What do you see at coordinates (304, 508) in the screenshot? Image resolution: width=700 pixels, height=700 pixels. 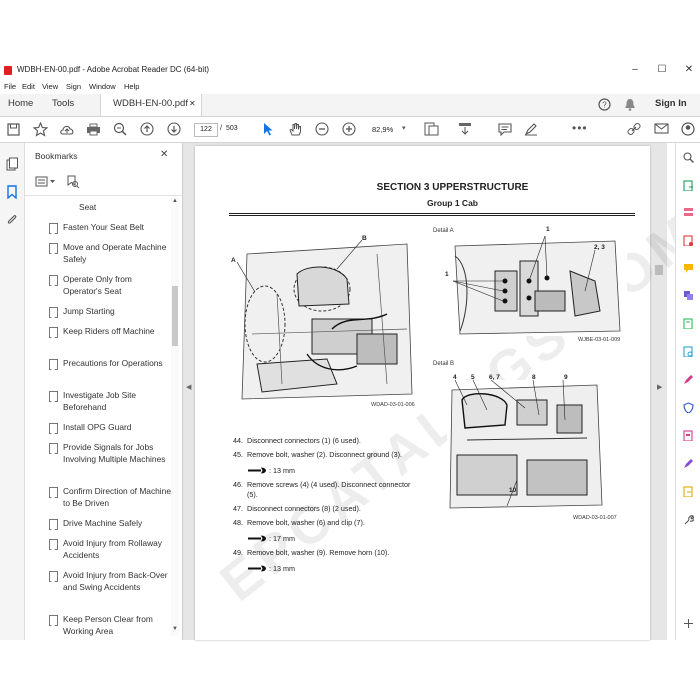 I see `step-text: Disconnect connectors (8) (2 used).` at bounding box center [304, 508].